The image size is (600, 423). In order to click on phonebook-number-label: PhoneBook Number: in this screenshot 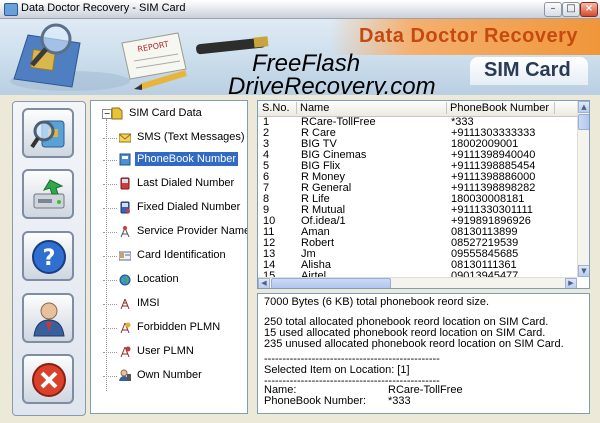, I will do `click(315, 401)`.